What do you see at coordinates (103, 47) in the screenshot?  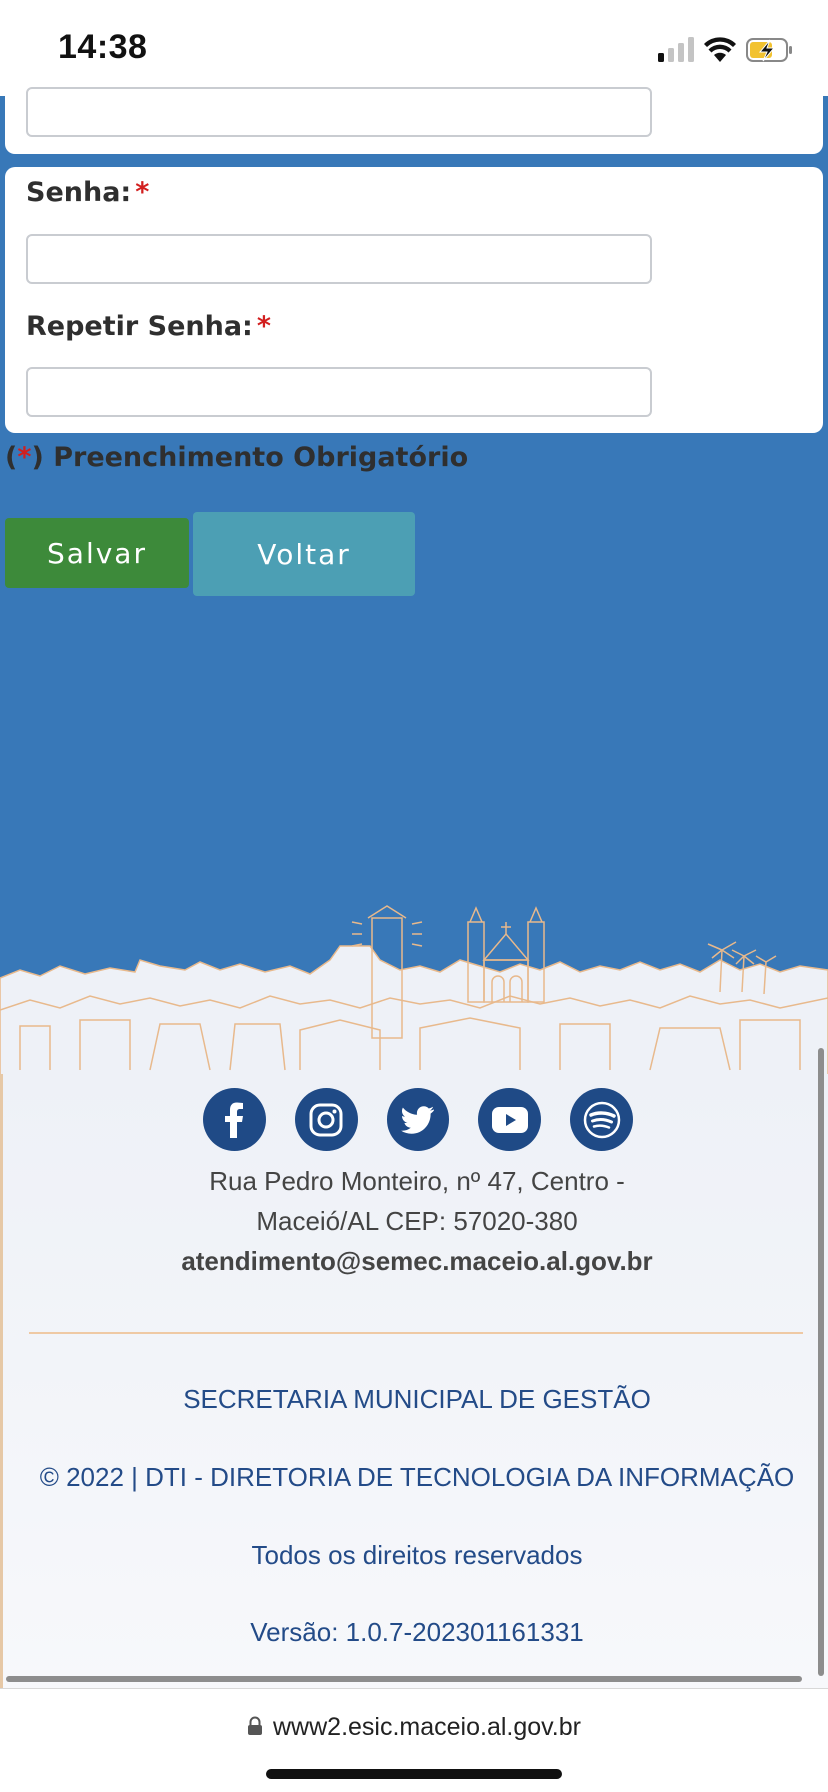 I see `status-time: 14:38` at bounding box center [103, 47].